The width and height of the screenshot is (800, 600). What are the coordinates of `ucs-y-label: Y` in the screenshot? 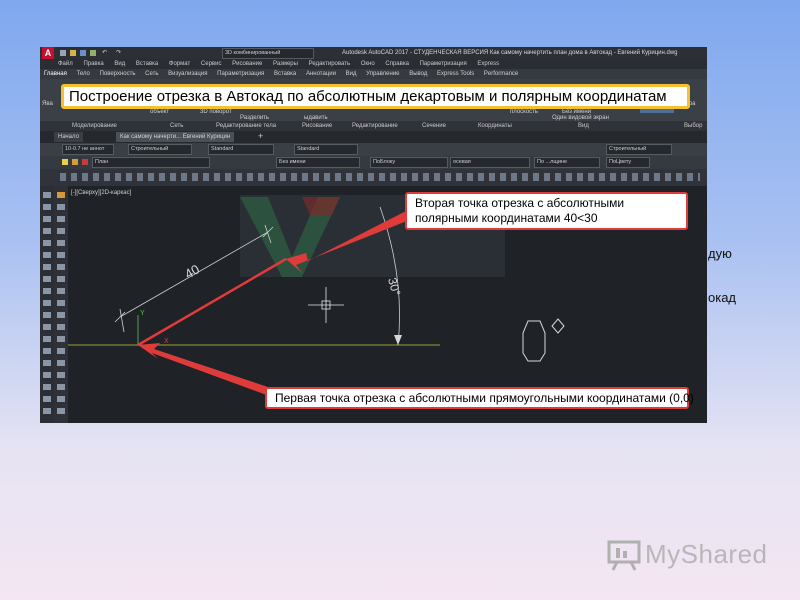 It's located at (142, 313).